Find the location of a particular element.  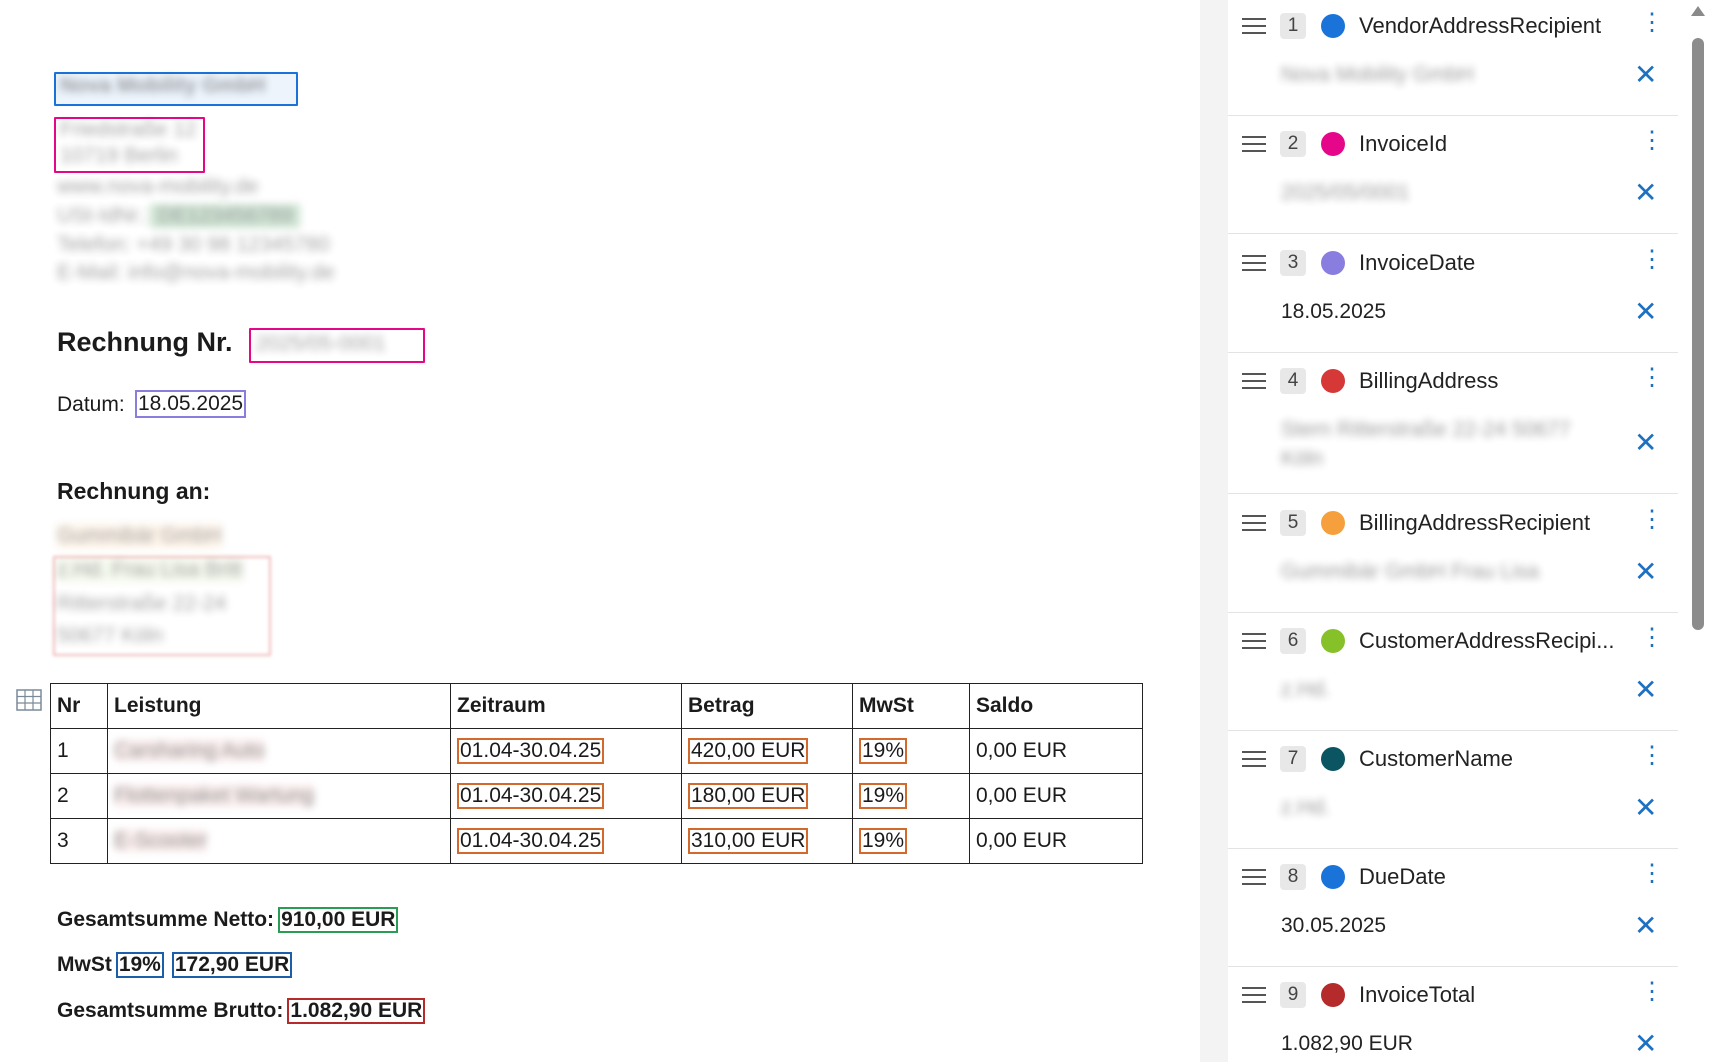

field-index: 3 is located at coordinates (1293, 263).